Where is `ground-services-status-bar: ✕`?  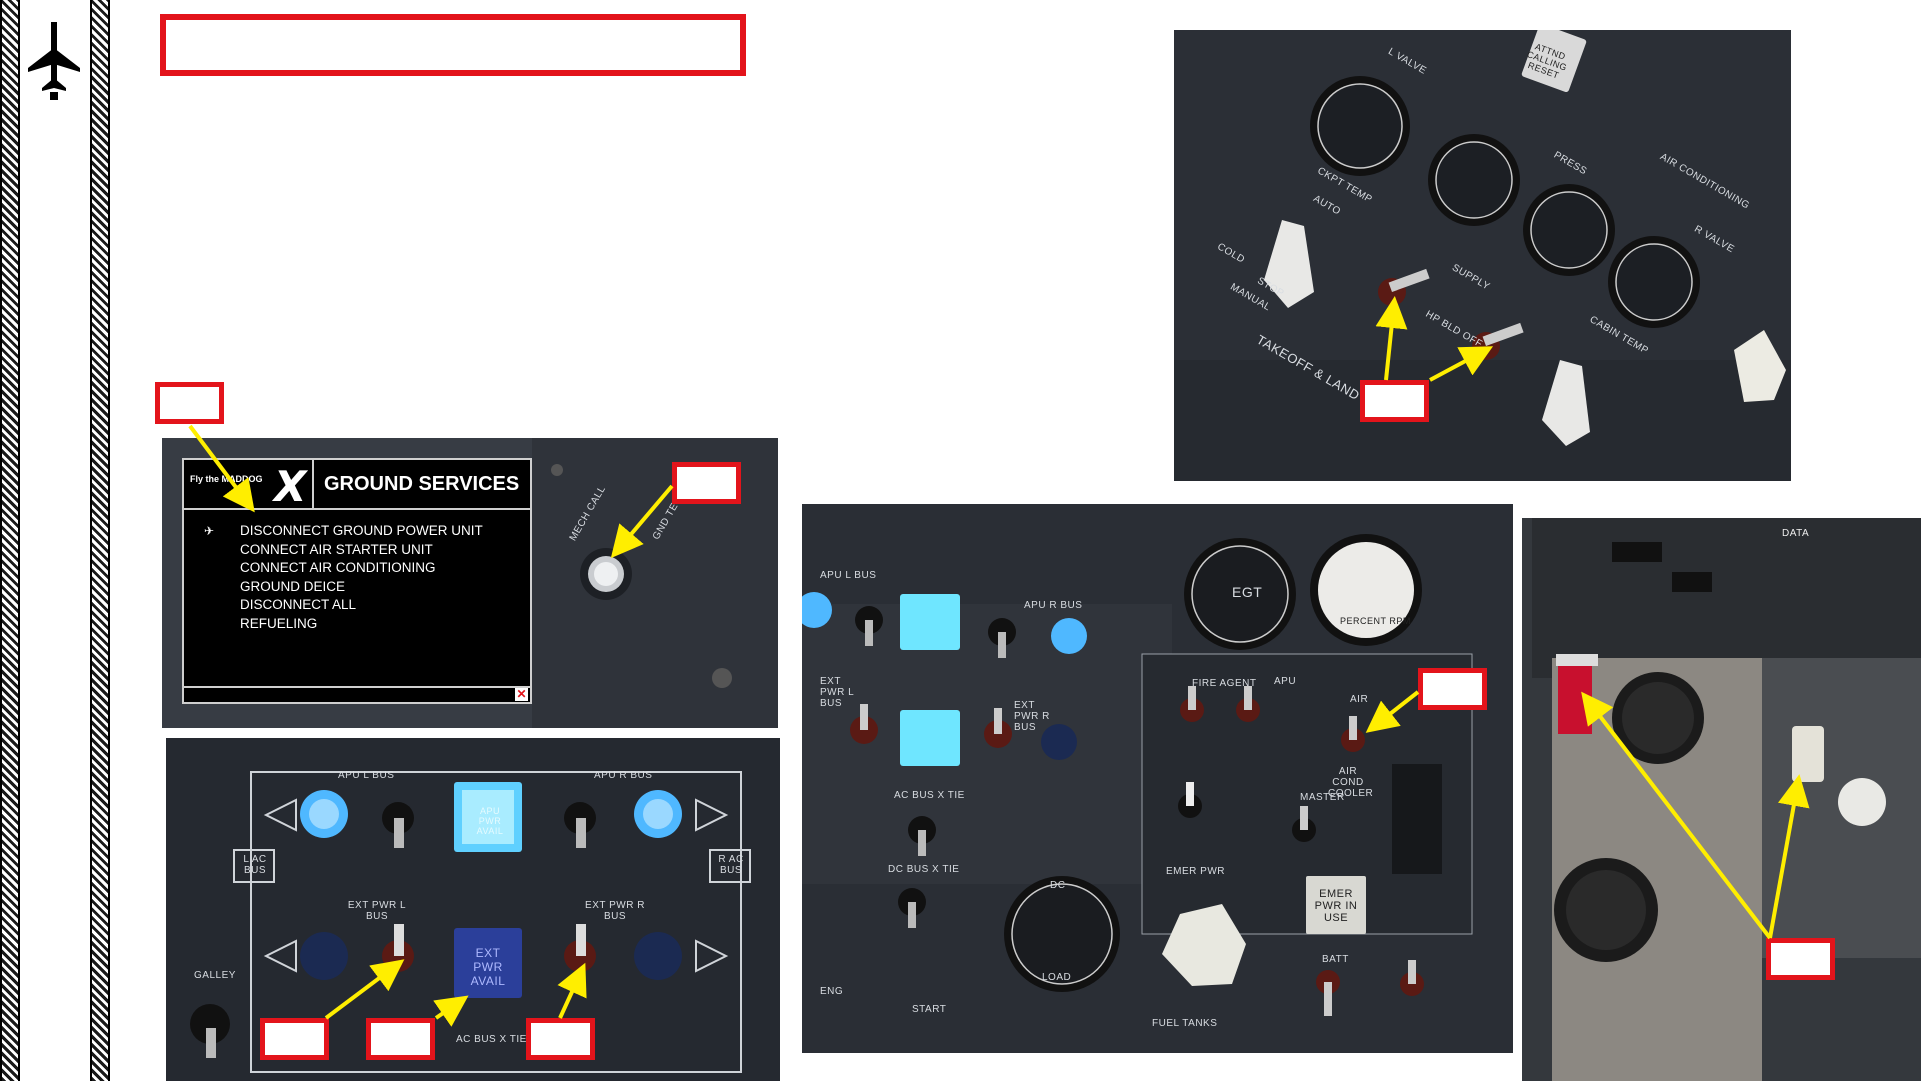
ground-services-status-bar: ✕ is located at coordinates (357, 694).